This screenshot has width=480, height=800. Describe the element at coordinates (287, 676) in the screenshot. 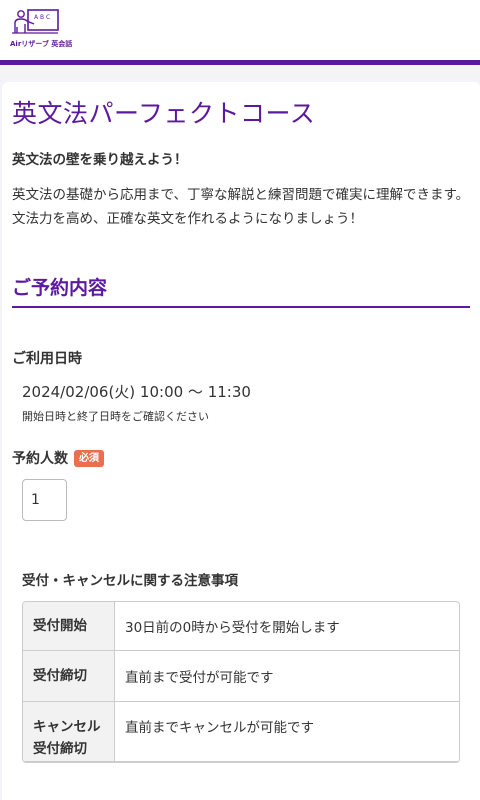

I see `table-row-value: 直前まで受付が可能です` at that location.